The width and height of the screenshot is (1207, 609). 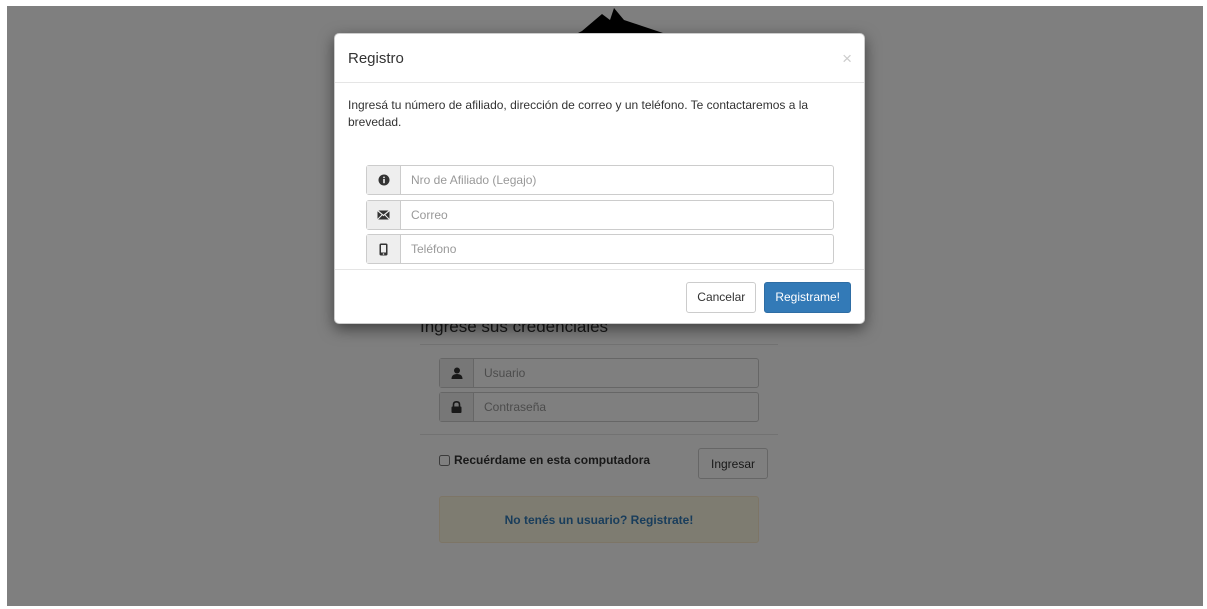 What do you see at coordinates (617, 249) in the screenshot?
I see `phone-input` at bounding box center [617, 249].